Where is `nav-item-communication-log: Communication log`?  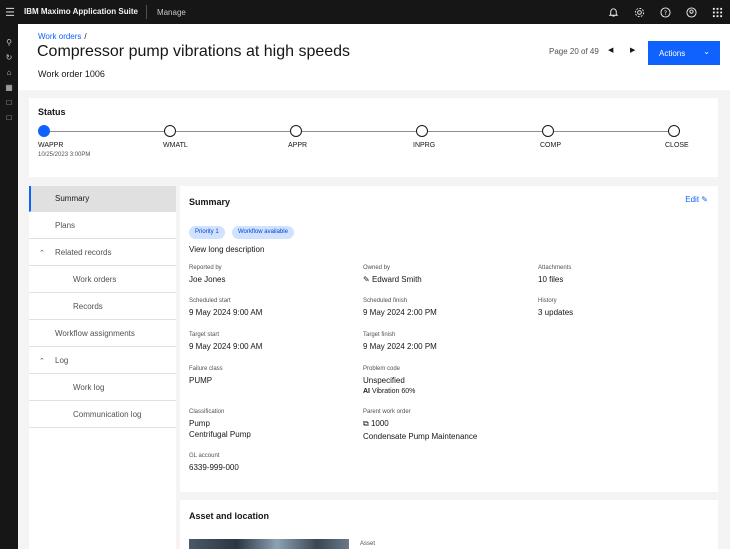 nav-item-communication-log: Communication log is located at coordinates (102, 415).